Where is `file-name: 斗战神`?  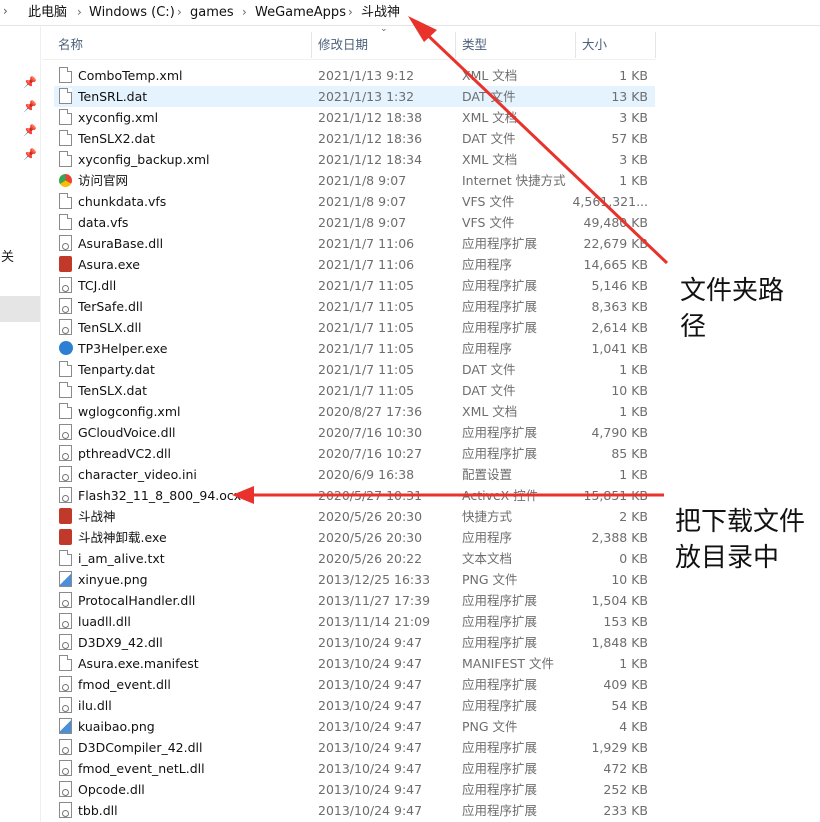
file-name: 斗战神 is located at coordinates (97, 516).